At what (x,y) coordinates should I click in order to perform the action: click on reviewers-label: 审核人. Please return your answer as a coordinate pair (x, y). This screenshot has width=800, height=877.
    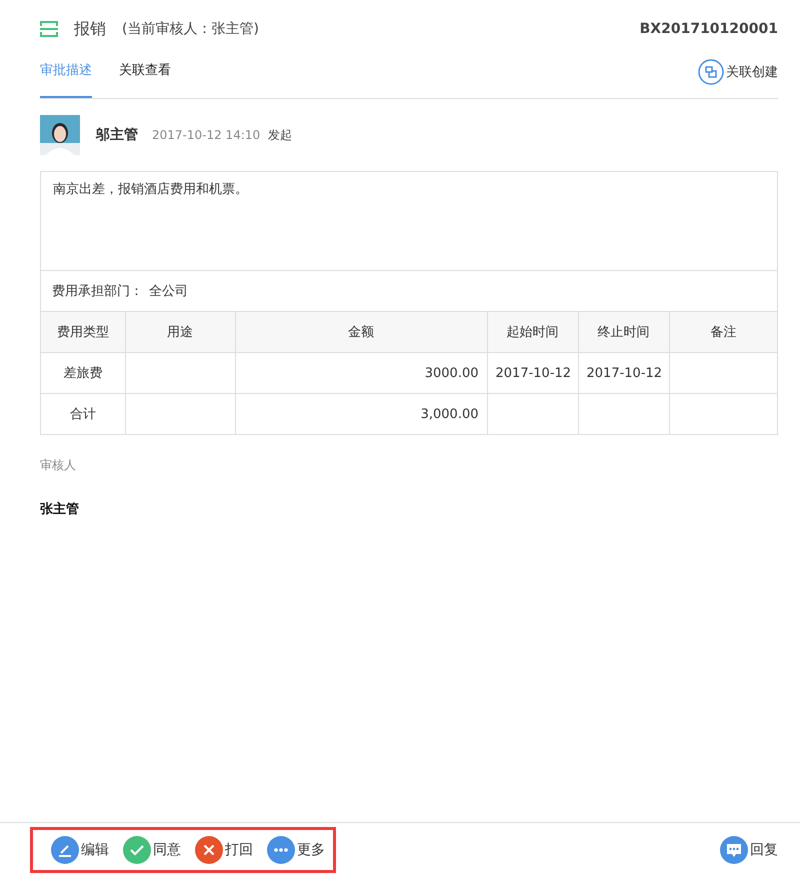
    Looking at the image, I should click on (58, 465).